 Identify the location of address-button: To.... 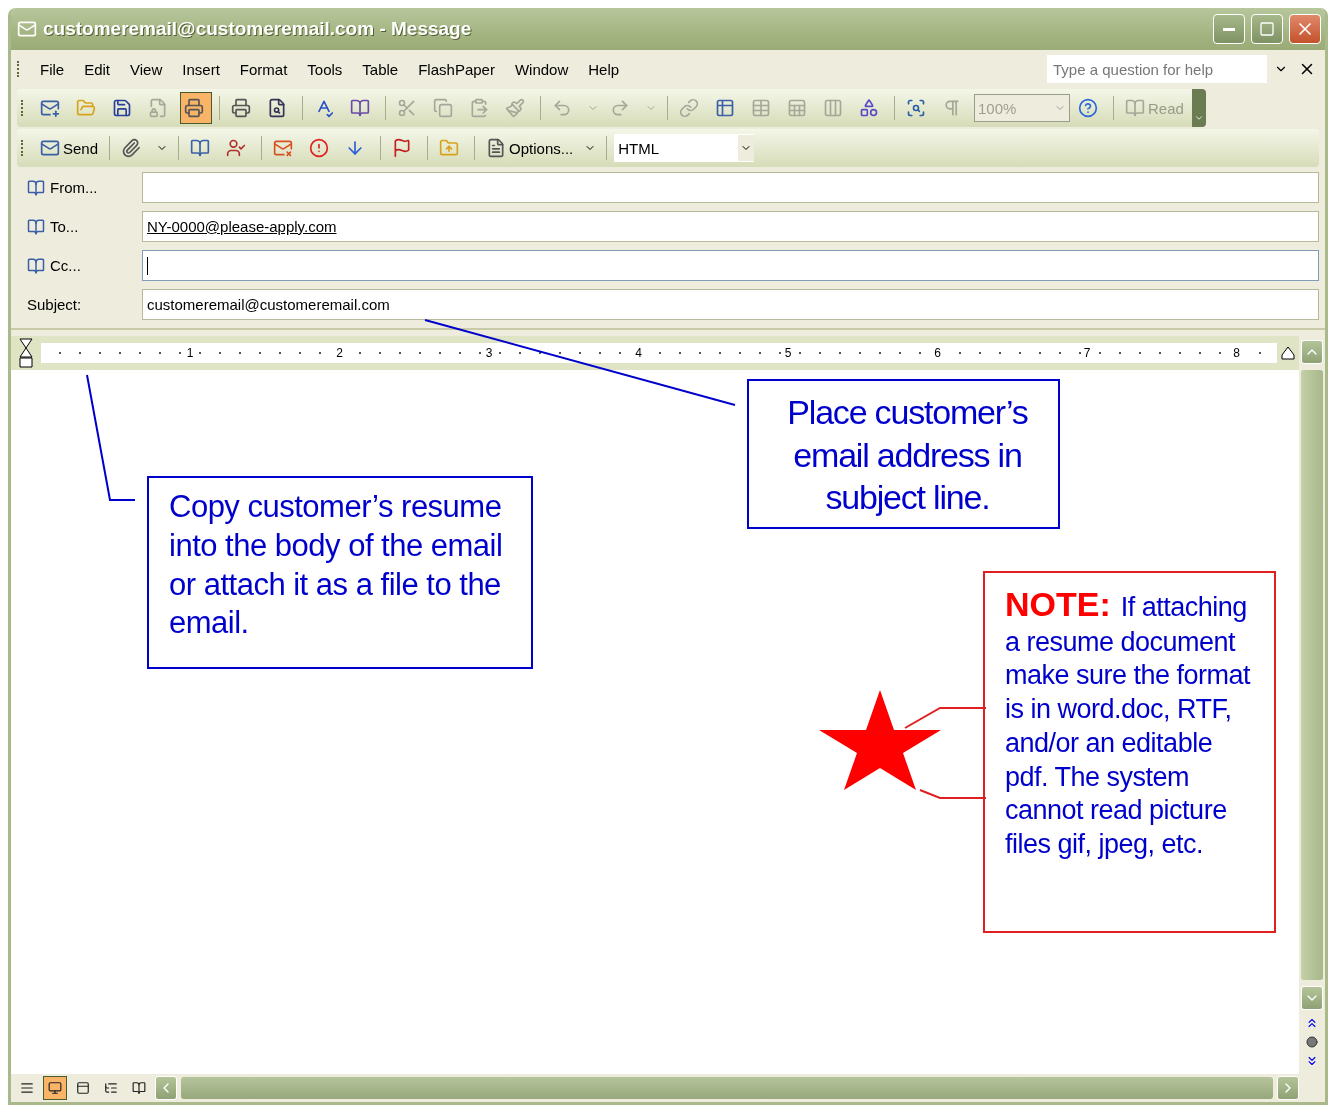
(53, 226).